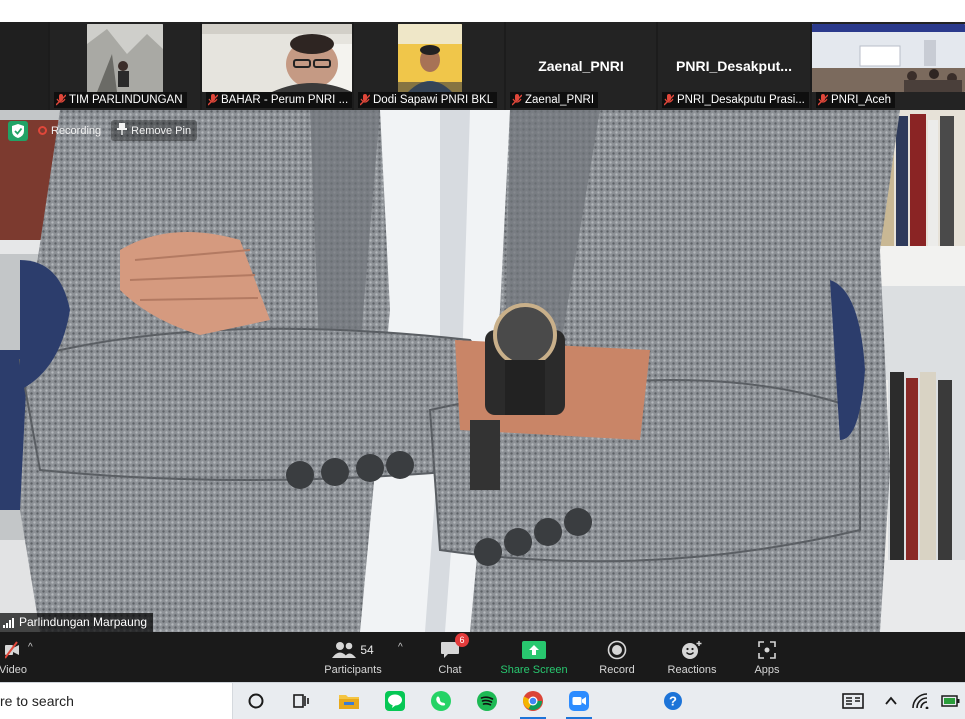  I want to click on apps-button: Apps, so click(767, 657).